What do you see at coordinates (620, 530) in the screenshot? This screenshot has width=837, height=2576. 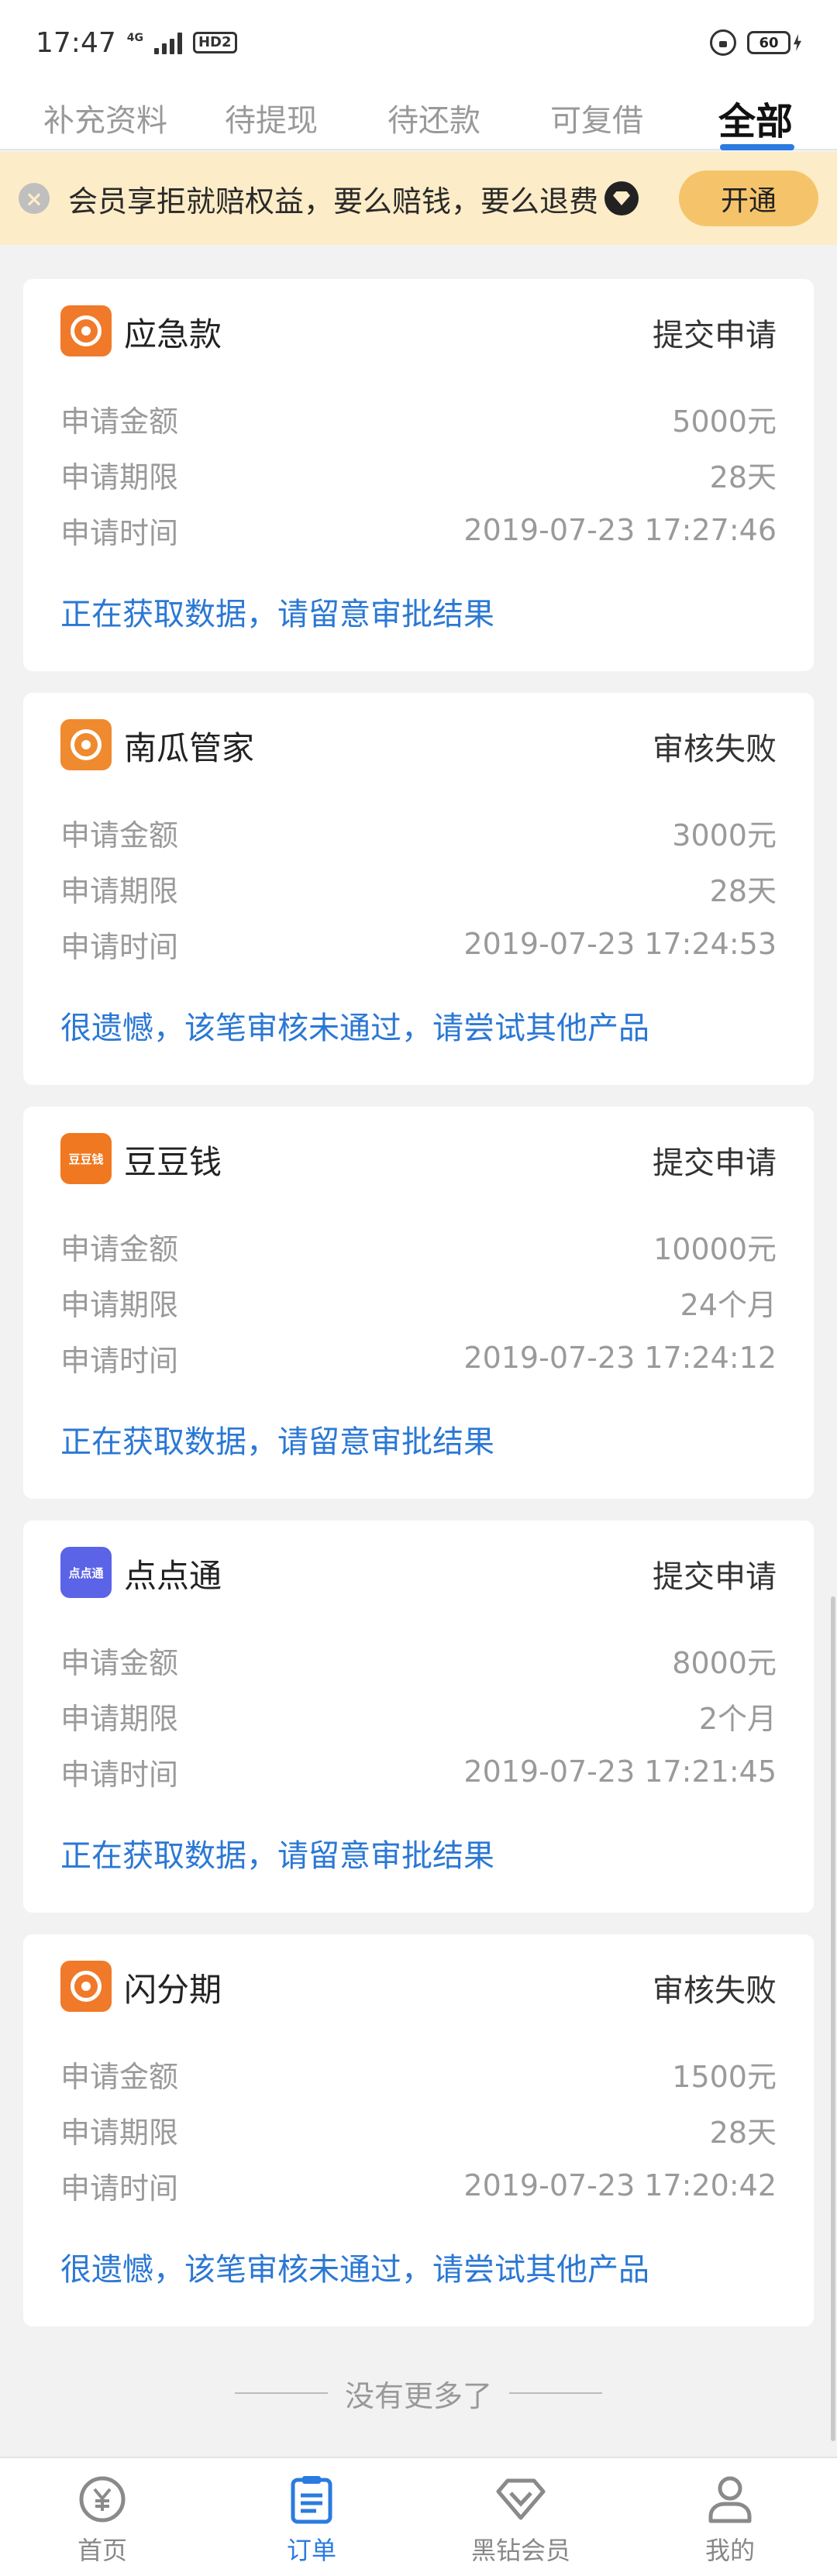 I see `time-value: 2019-07-23 17:27:46` at bounding box center [620, 530].